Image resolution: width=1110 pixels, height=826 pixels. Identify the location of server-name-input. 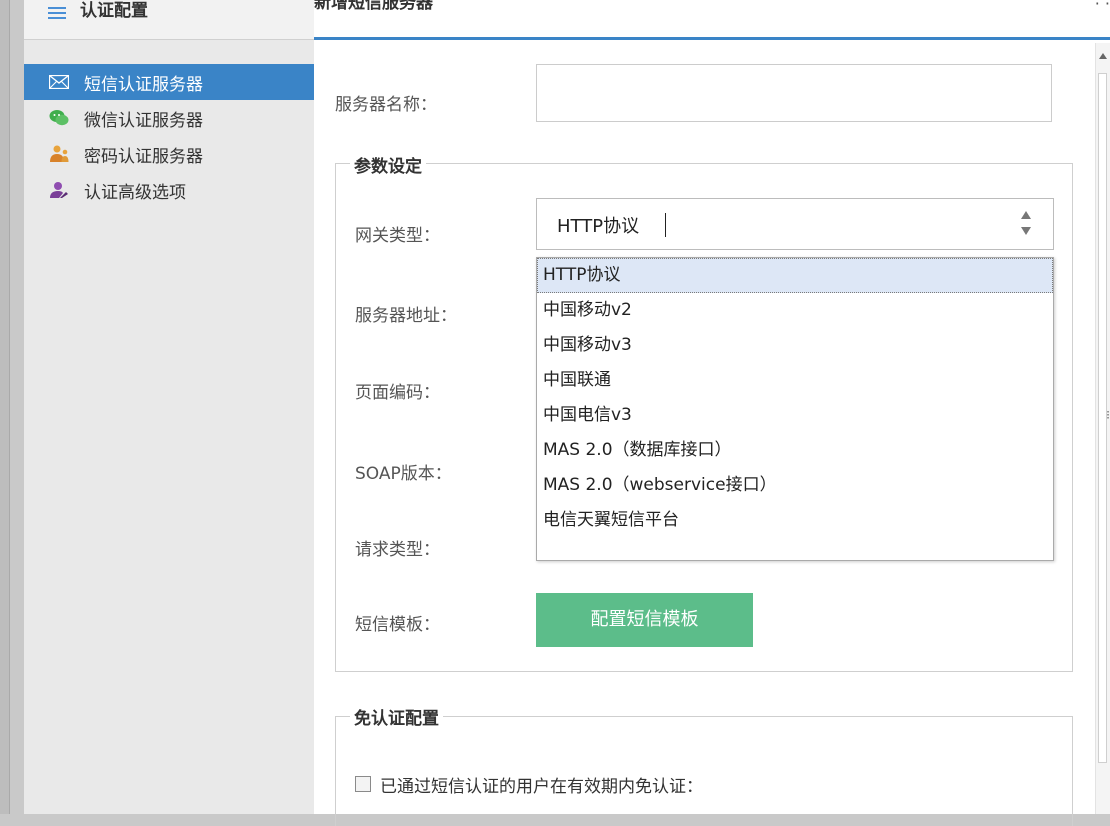
(794, 93).